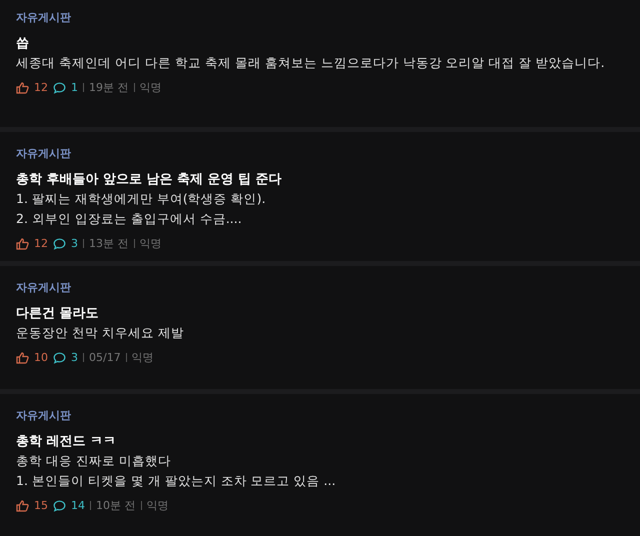 The image size is (640, 536). What do you see at coordinates (78, 505) in the screenshot?
I see `comment-count: 14` at bounding box center [78, 505].